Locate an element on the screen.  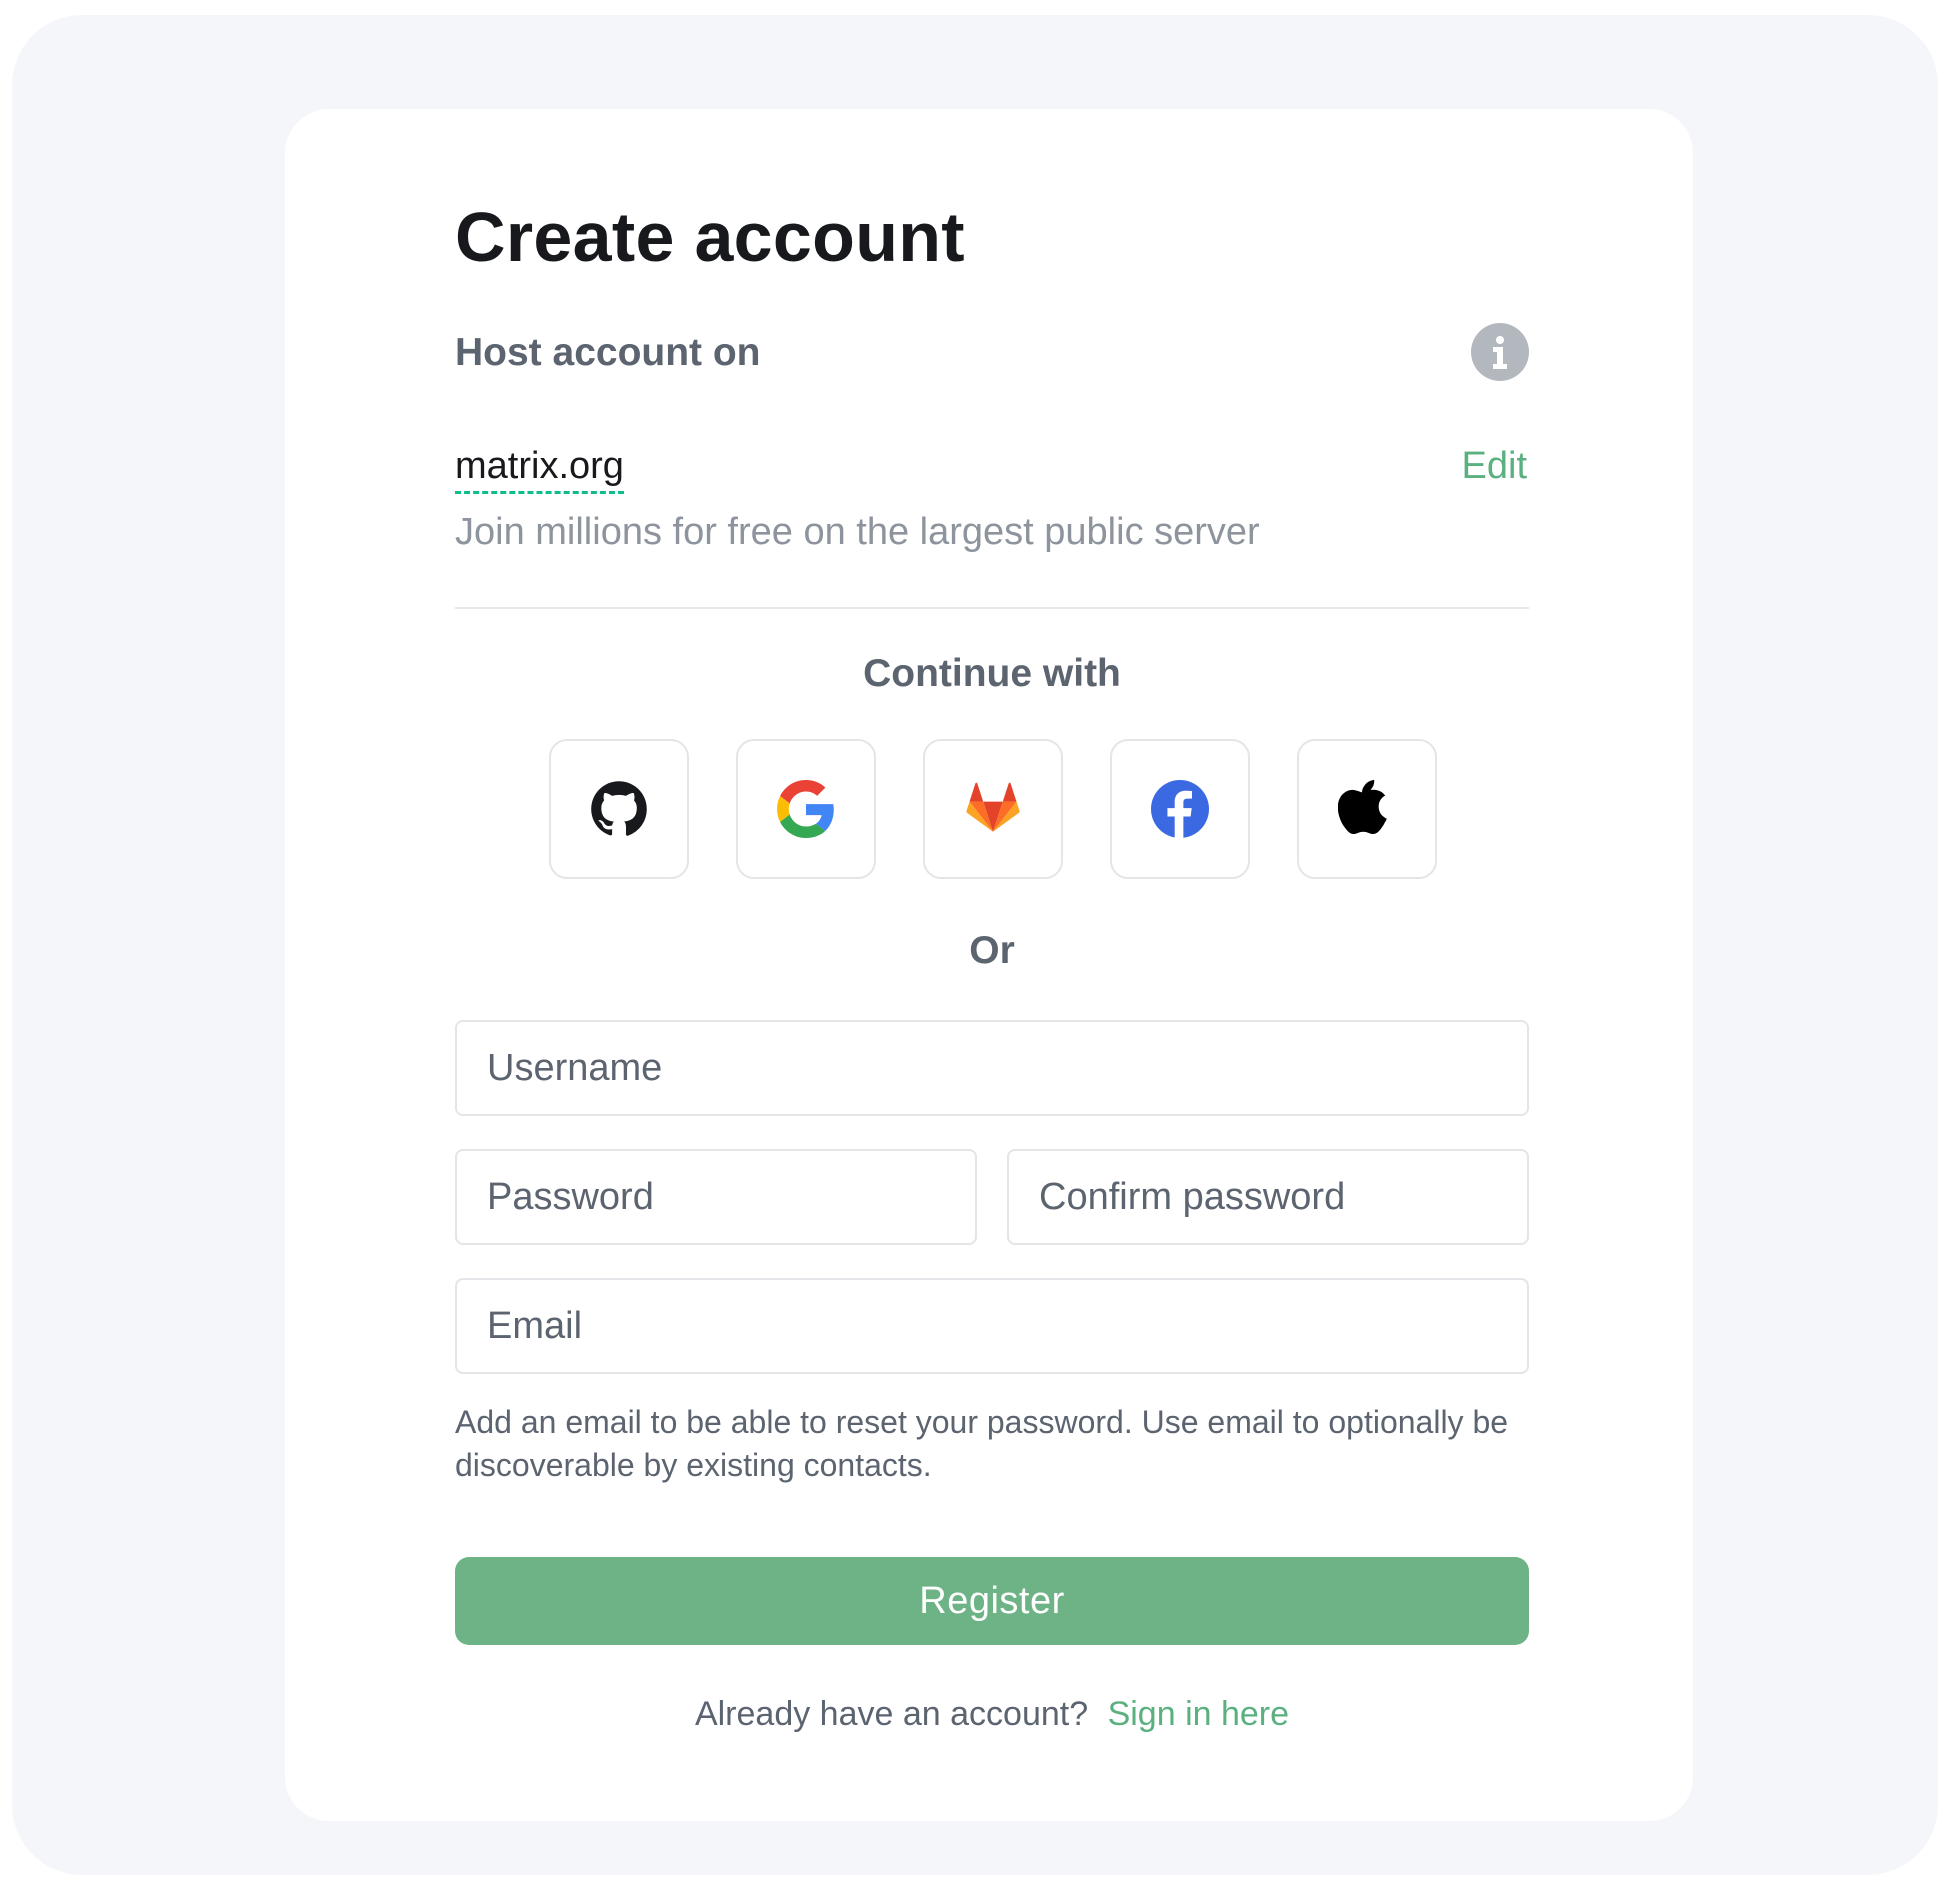
apple-sso-button is located at coordinates (1367, 809).